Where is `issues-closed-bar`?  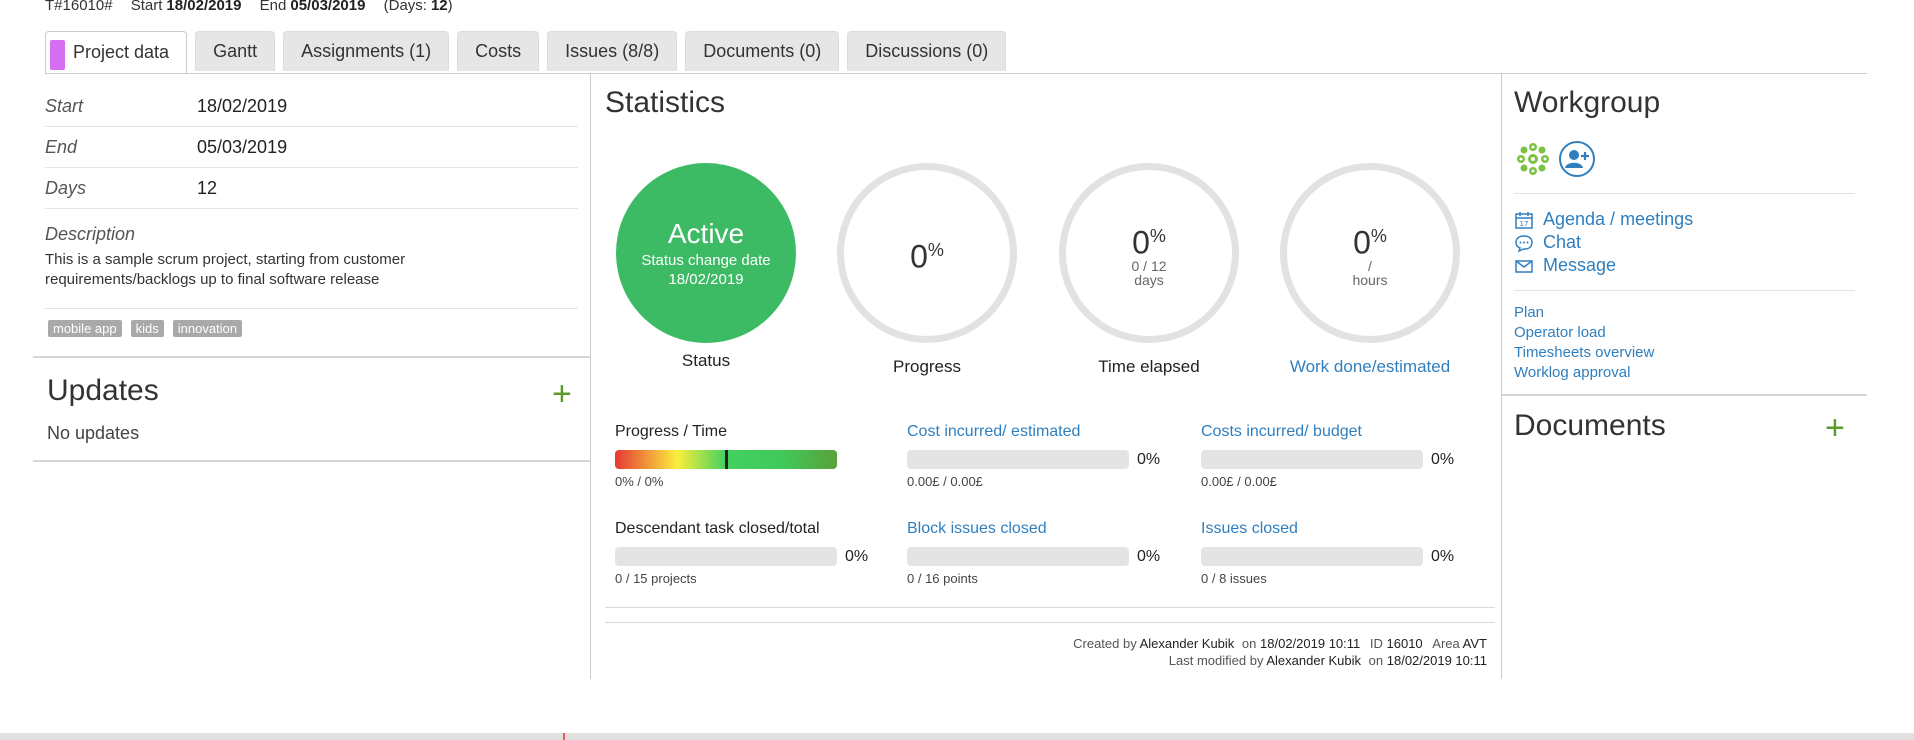
issues-closed-bar is located at coordinates (1312, 556).